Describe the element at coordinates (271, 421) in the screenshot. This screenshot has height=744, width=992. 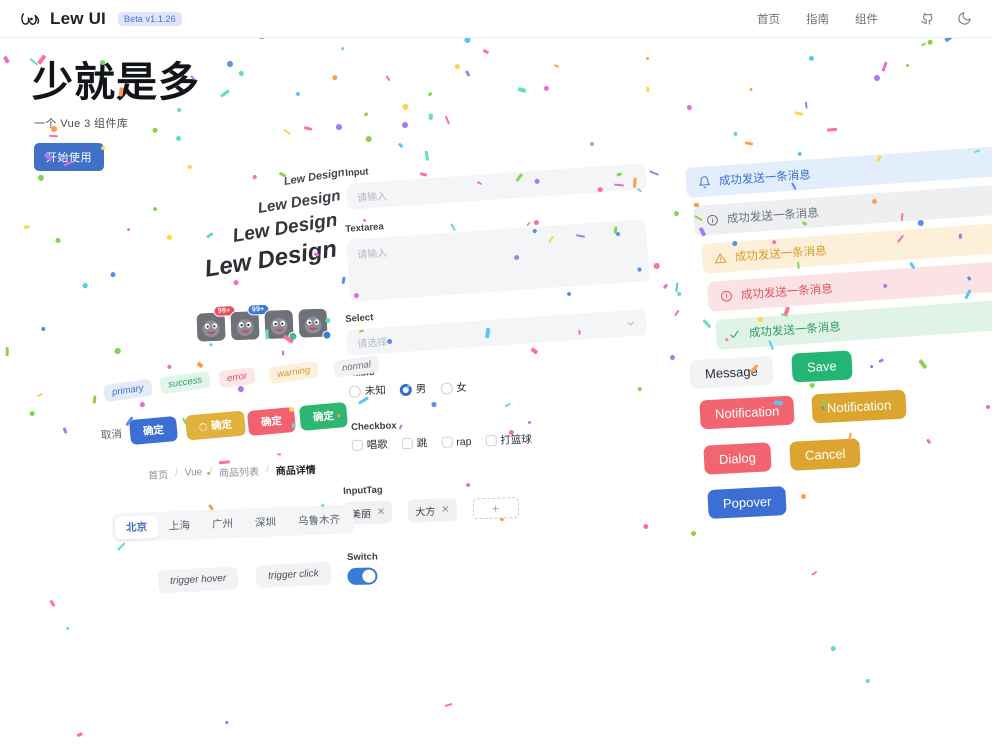
I see `confirm-button-danger: 确定` at that location.